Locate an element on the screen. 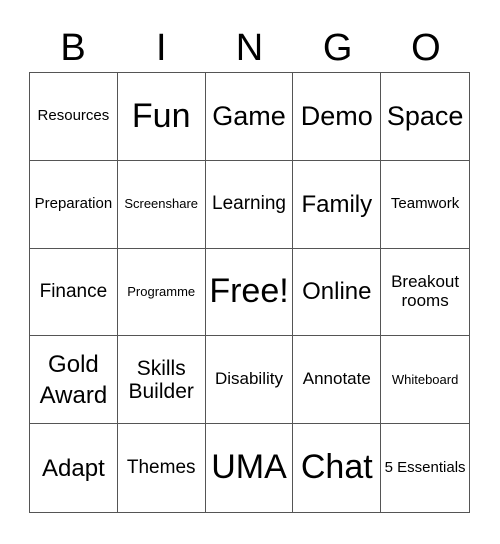 The image size is (500, 544). bingo-cell: Skills Builder is located at coordinates (161, 380).